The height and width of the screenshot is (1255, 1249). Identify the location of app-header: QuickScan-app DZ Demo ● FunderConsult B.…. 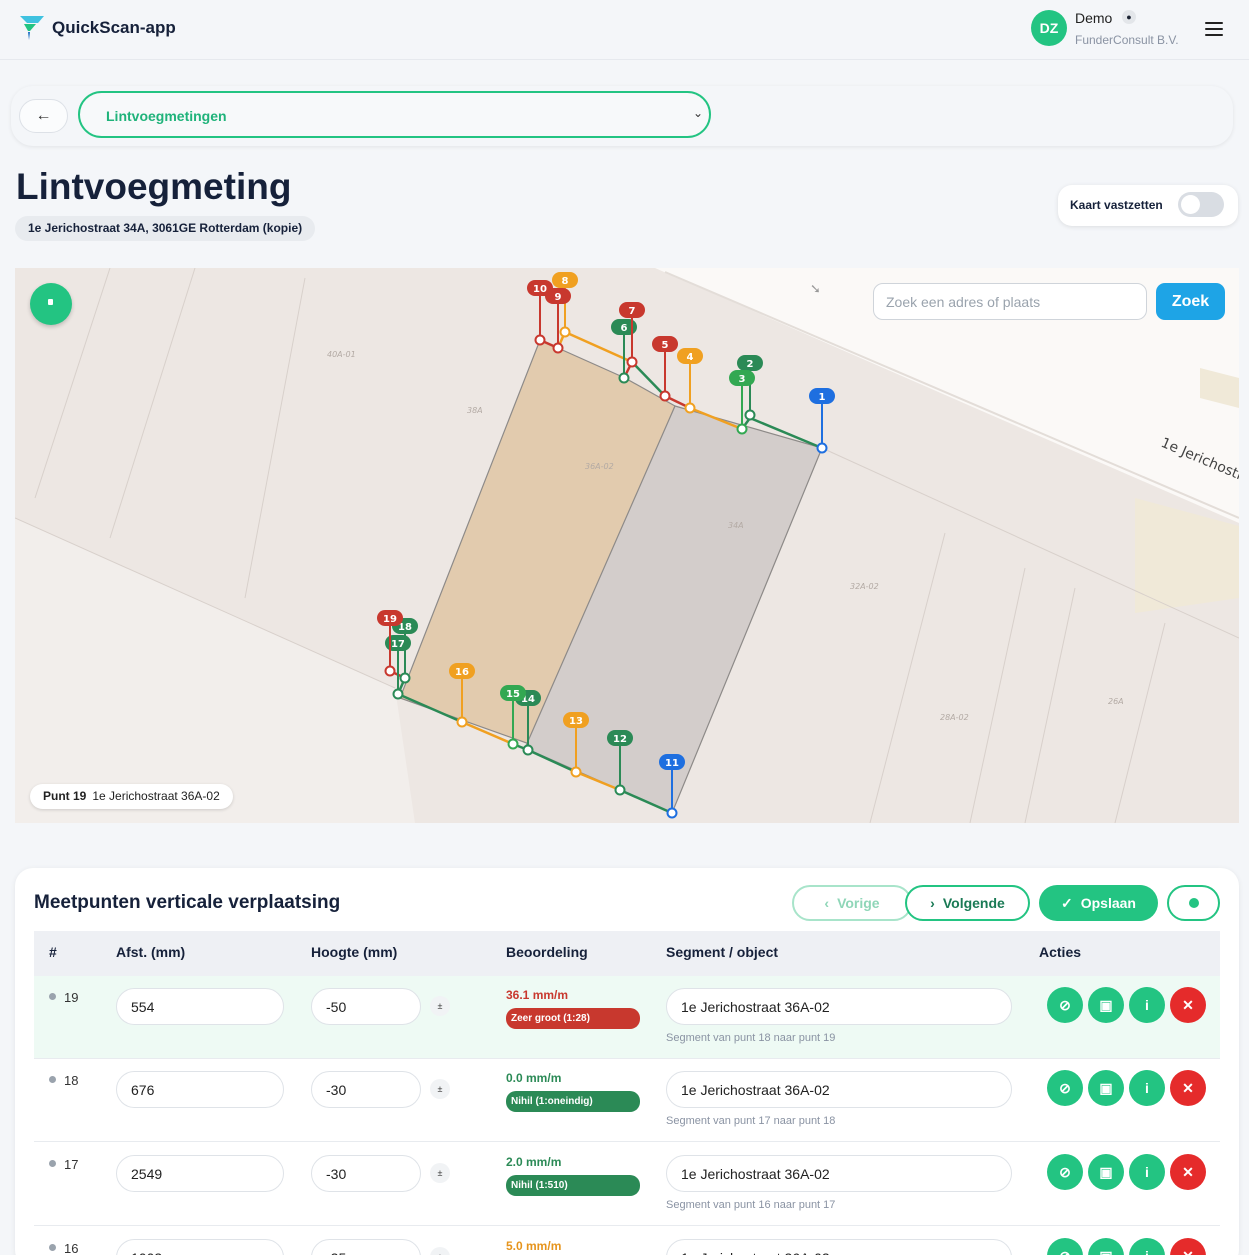
(624, 30).